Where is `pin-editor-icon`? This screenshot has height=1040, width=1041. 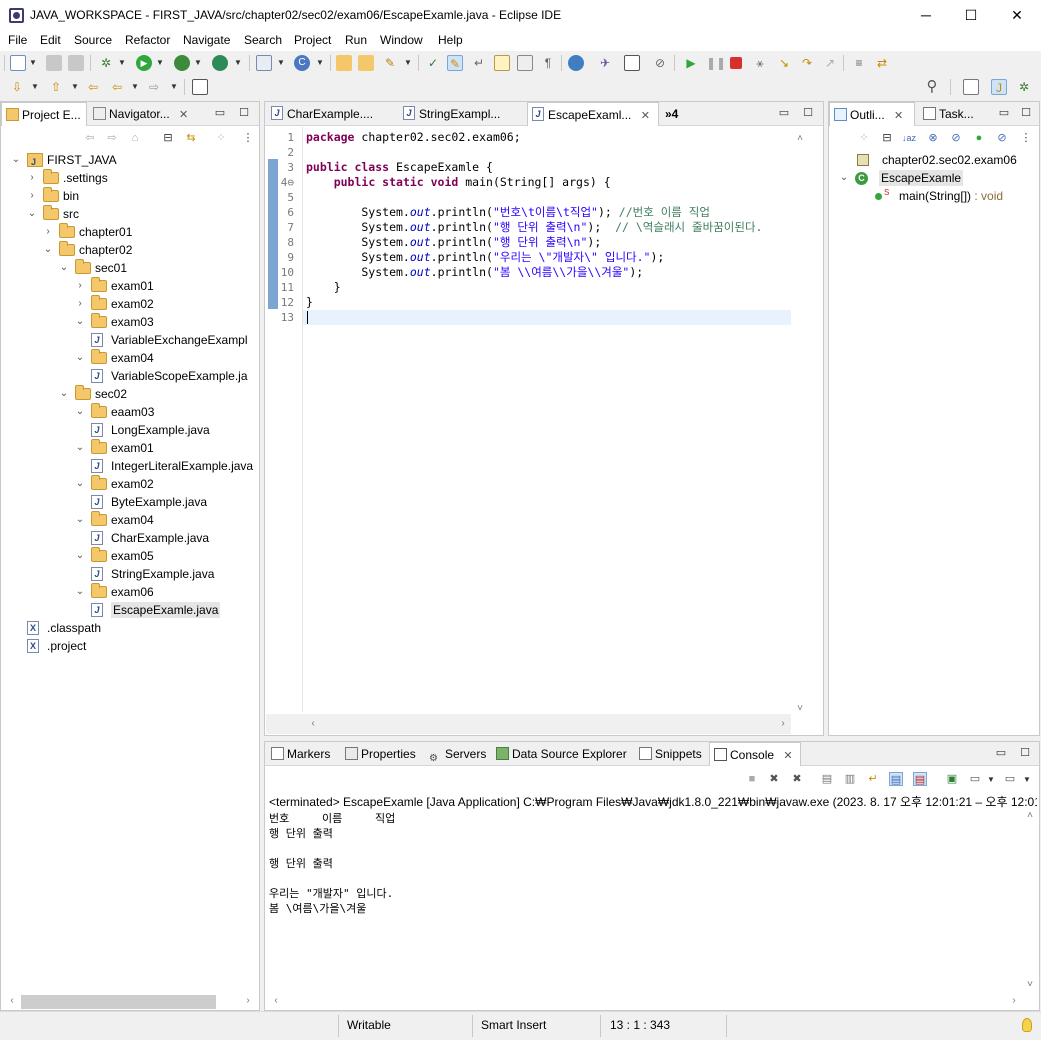 pin-editor-icon is located at coordinates (200, 87).